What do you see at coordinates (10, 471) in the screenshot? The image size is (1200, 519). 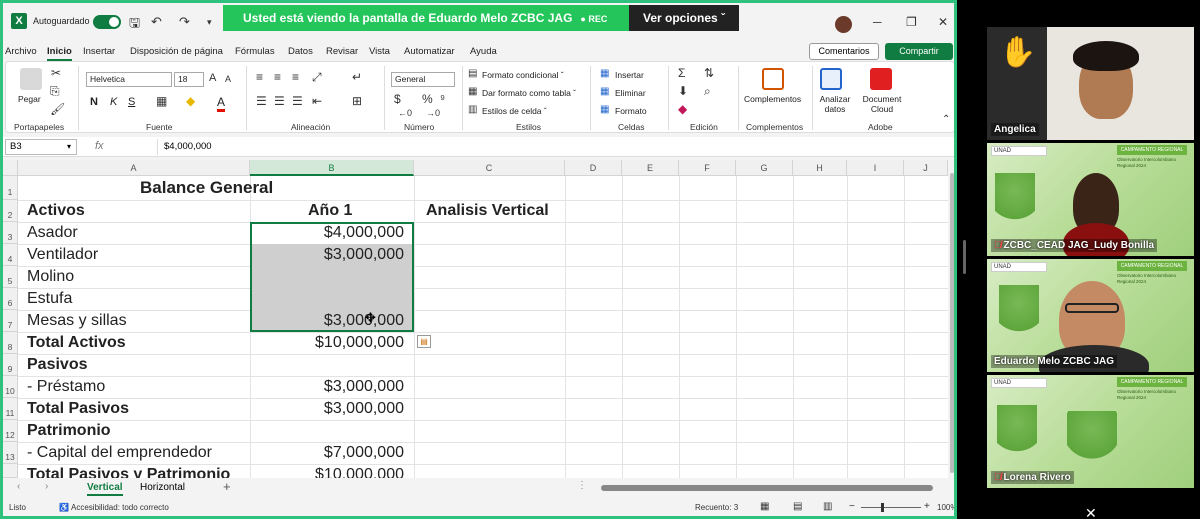 I see `row-header` at bounding box center [10, 471].